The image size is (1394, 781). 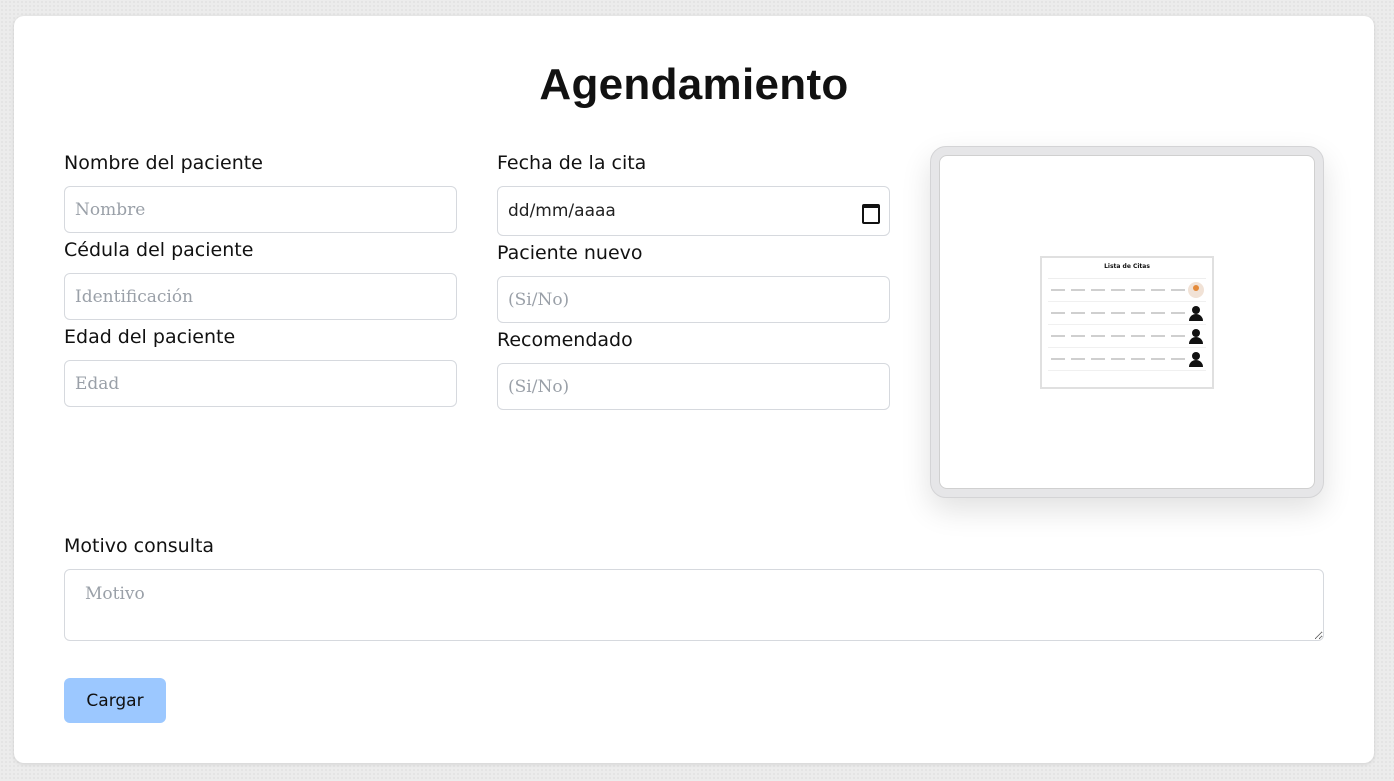 I want to click on cargar-button: Cargar, so click(x=115, y=700).